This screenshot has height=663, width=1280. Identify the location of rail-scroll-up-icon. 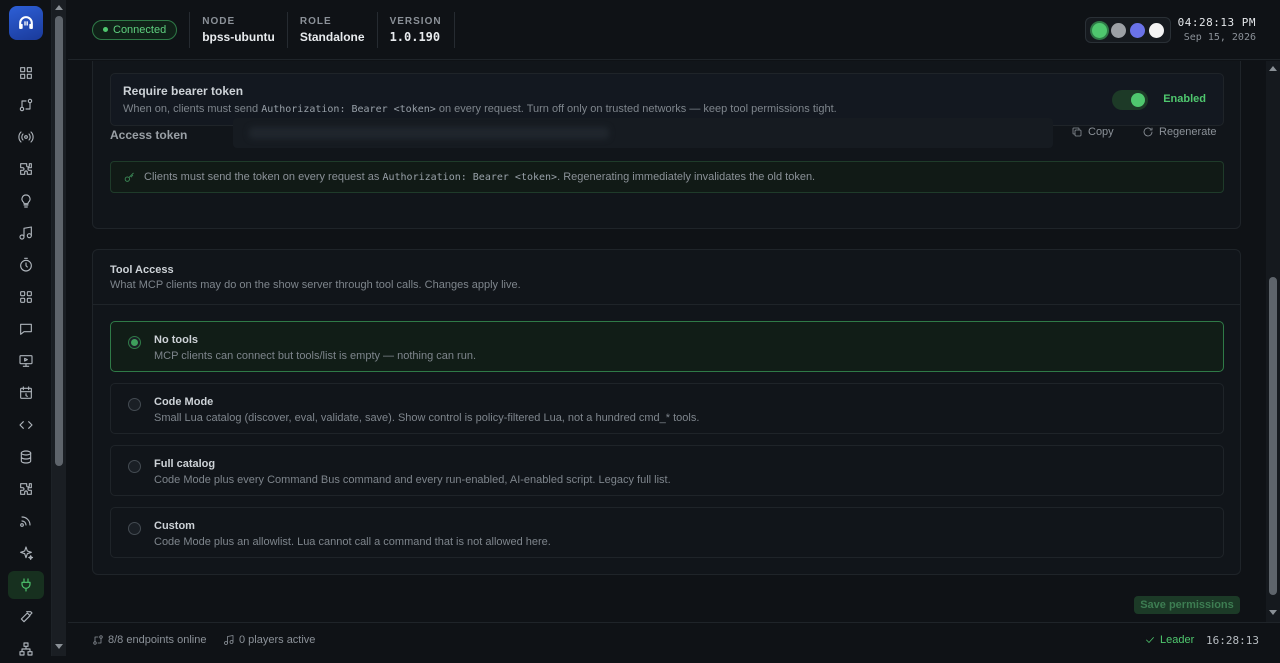
(59, 7).